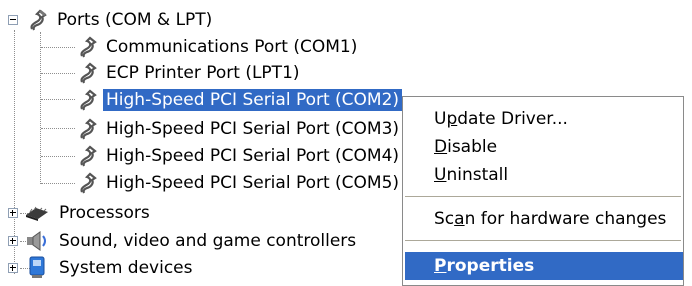 Image resolution: width=692 pixels, height=286 pixels. I want to click on menu-text: U, so click(440, 119).